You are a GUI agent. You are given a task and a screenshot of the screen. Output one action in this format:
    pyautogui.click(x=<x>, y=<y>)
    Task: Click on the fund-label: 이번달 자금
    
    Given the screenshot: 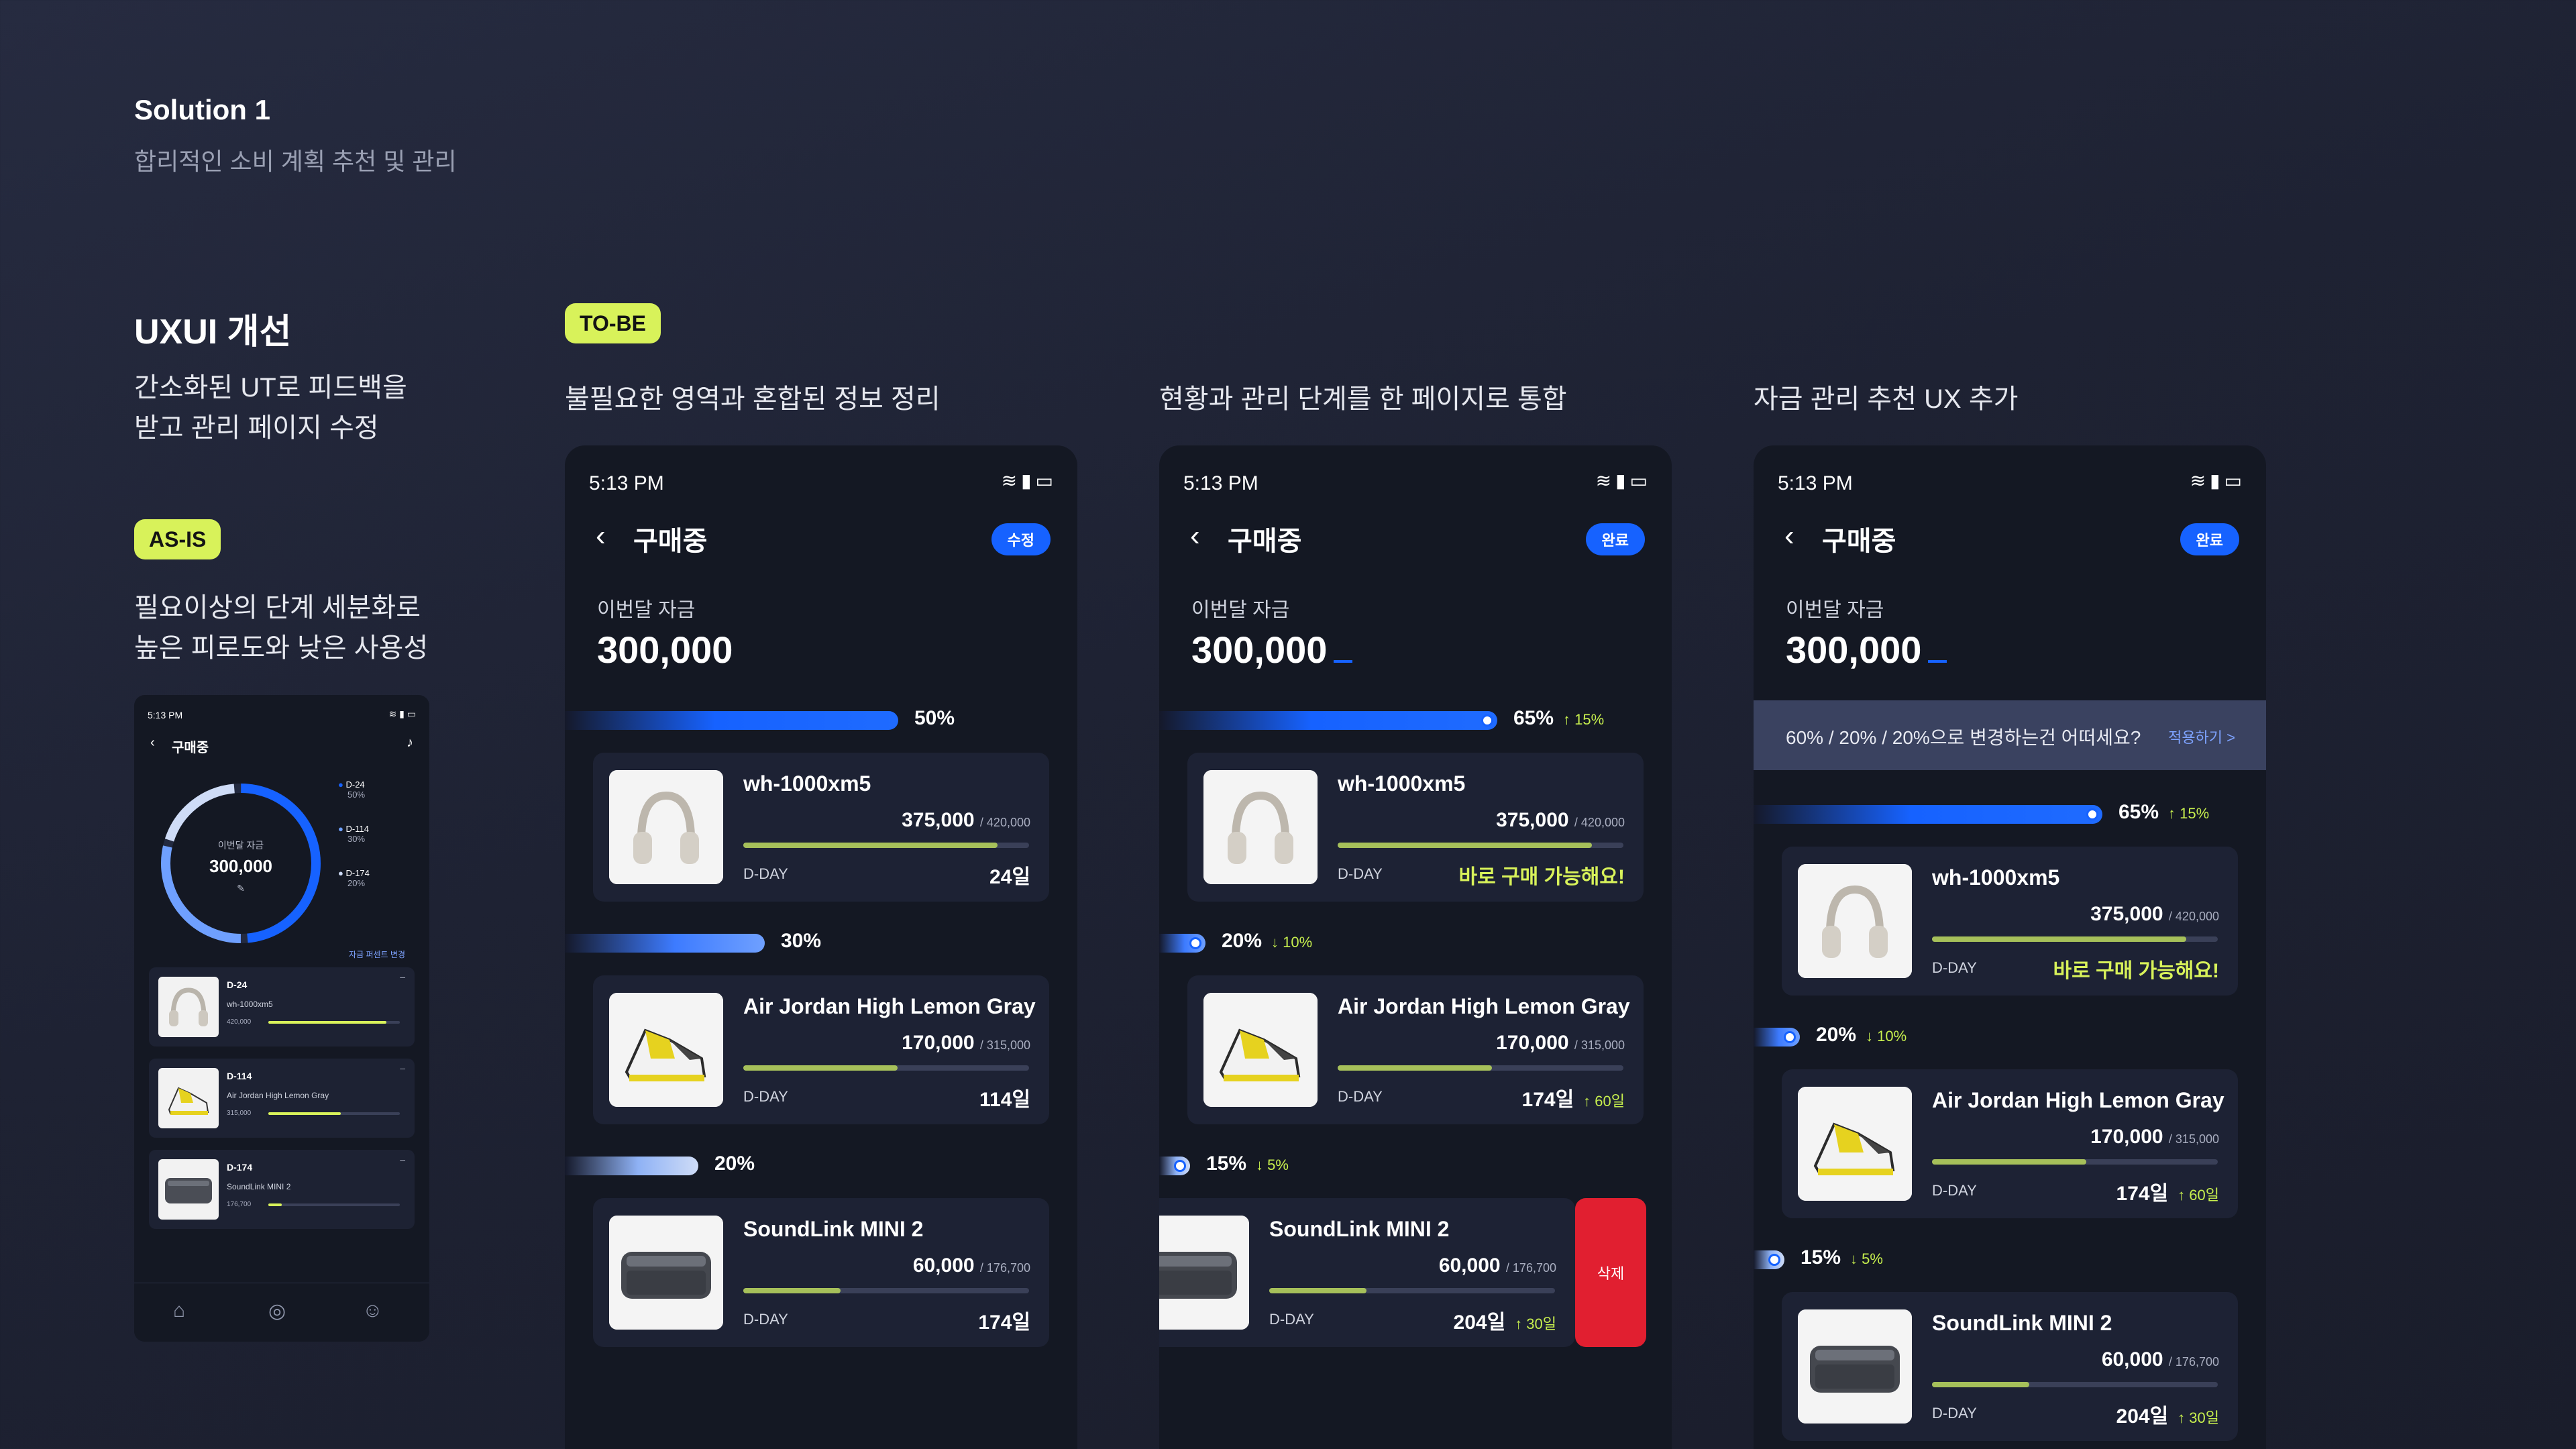 What is the action you would take?
    pyautogui.click(x=1835, y=610)
    